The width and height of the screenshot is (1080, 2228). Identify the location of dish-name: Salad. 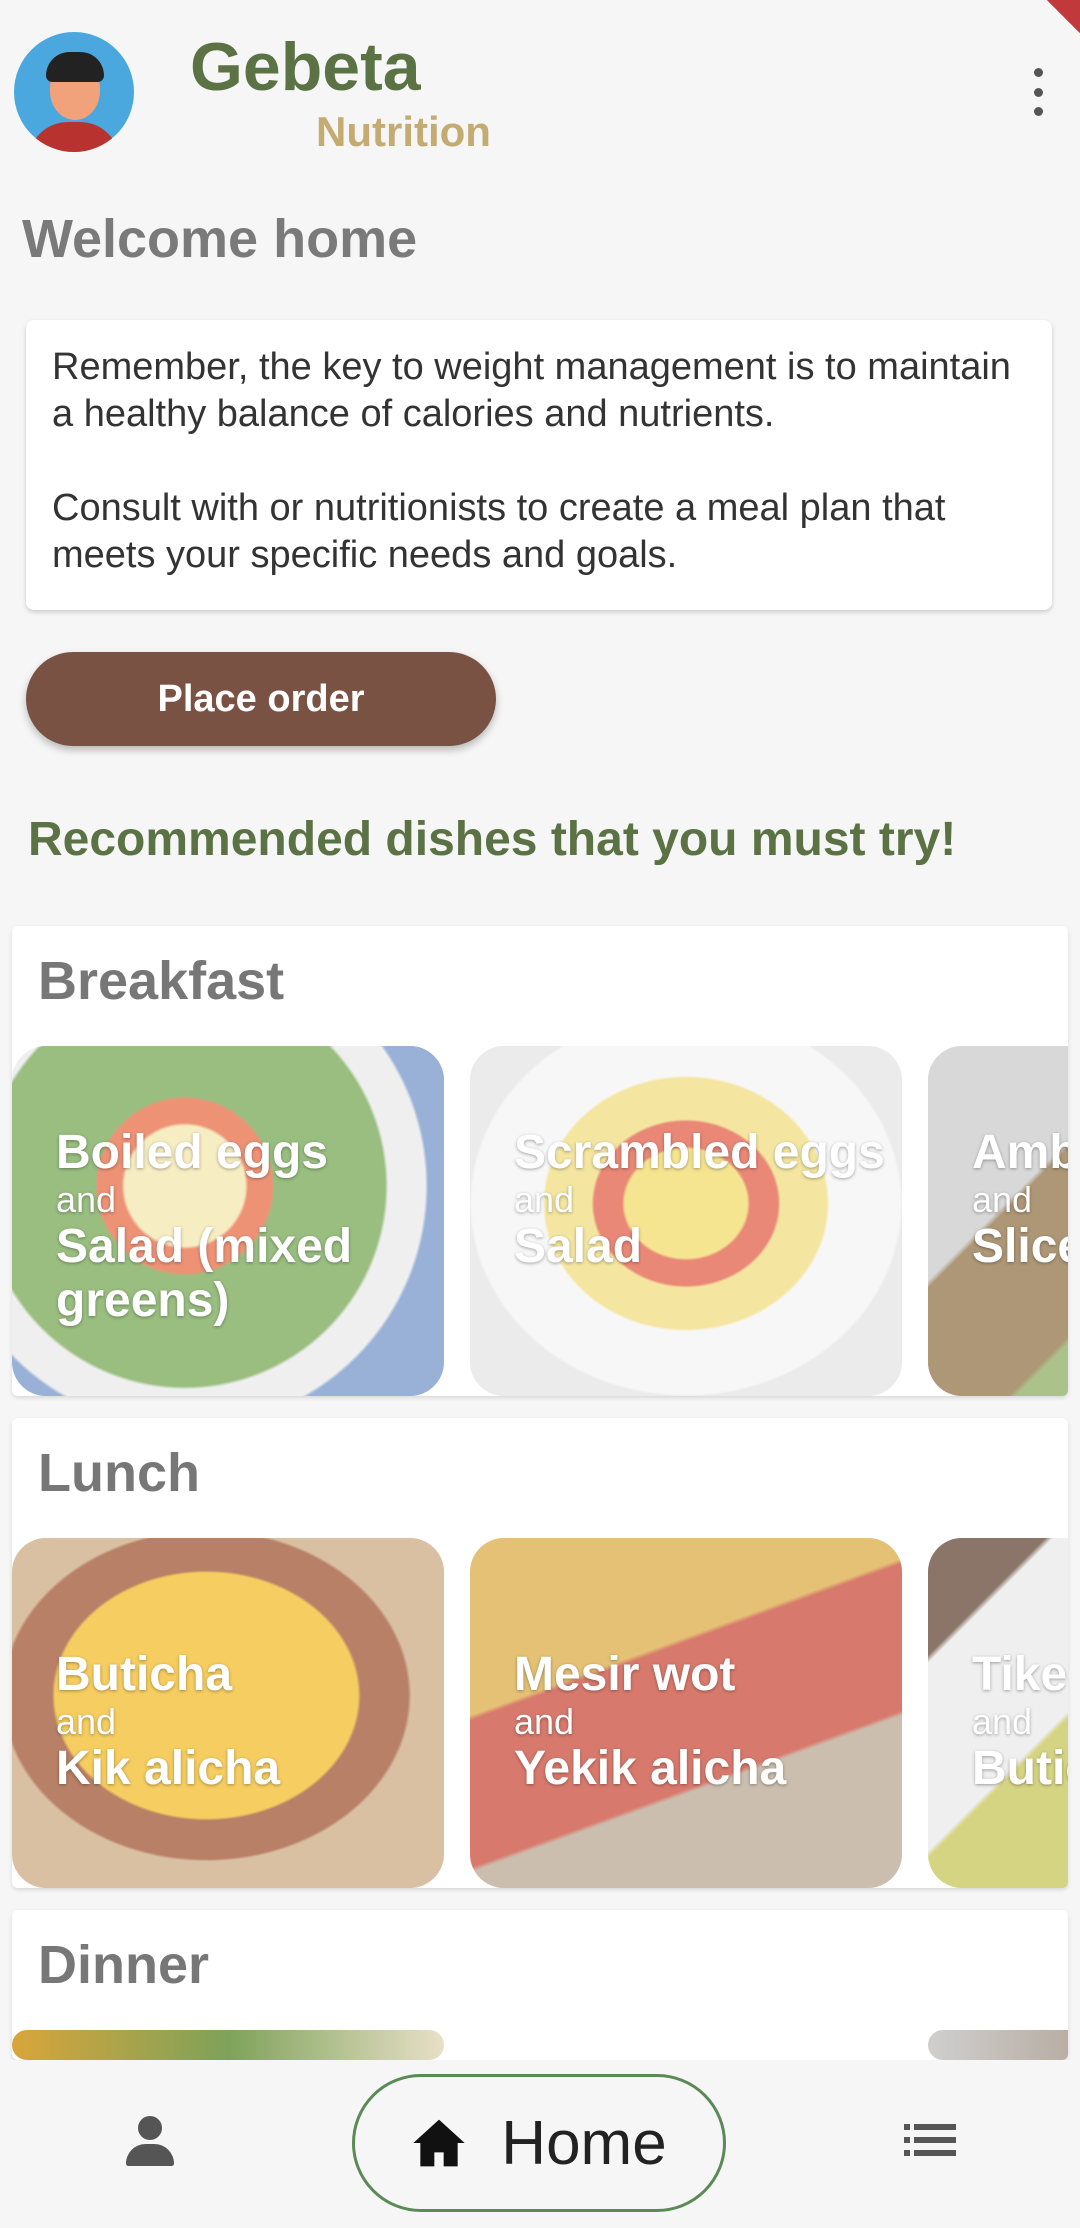
(578, 1246).